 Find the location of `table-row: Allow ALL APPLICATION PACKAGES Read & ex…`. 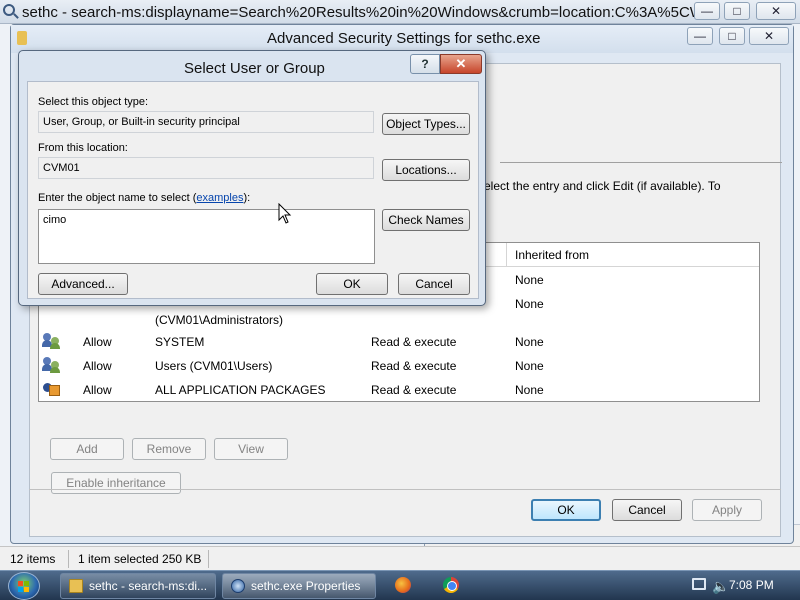

table-row: Allow ALL APPLICATION PACKAGES Read & ex… is located at coordinates (399, 390).